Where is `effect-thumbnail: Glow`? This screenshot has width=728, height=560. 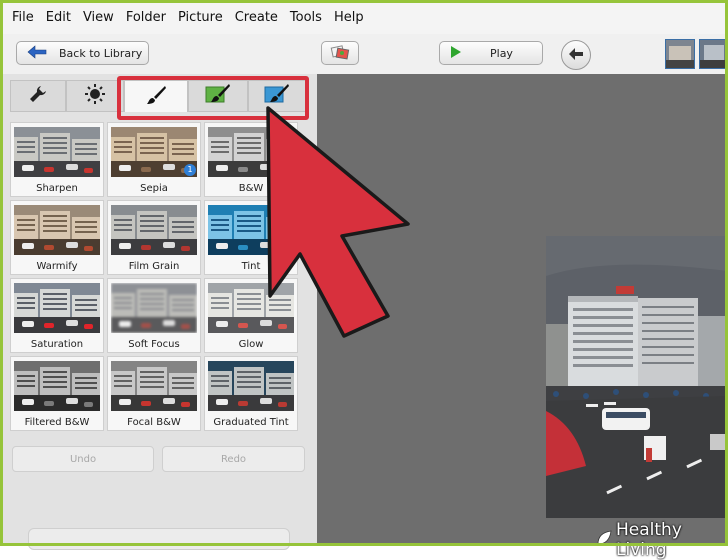 effect-thumbnail: Glow is located at coordinates (251, 315).